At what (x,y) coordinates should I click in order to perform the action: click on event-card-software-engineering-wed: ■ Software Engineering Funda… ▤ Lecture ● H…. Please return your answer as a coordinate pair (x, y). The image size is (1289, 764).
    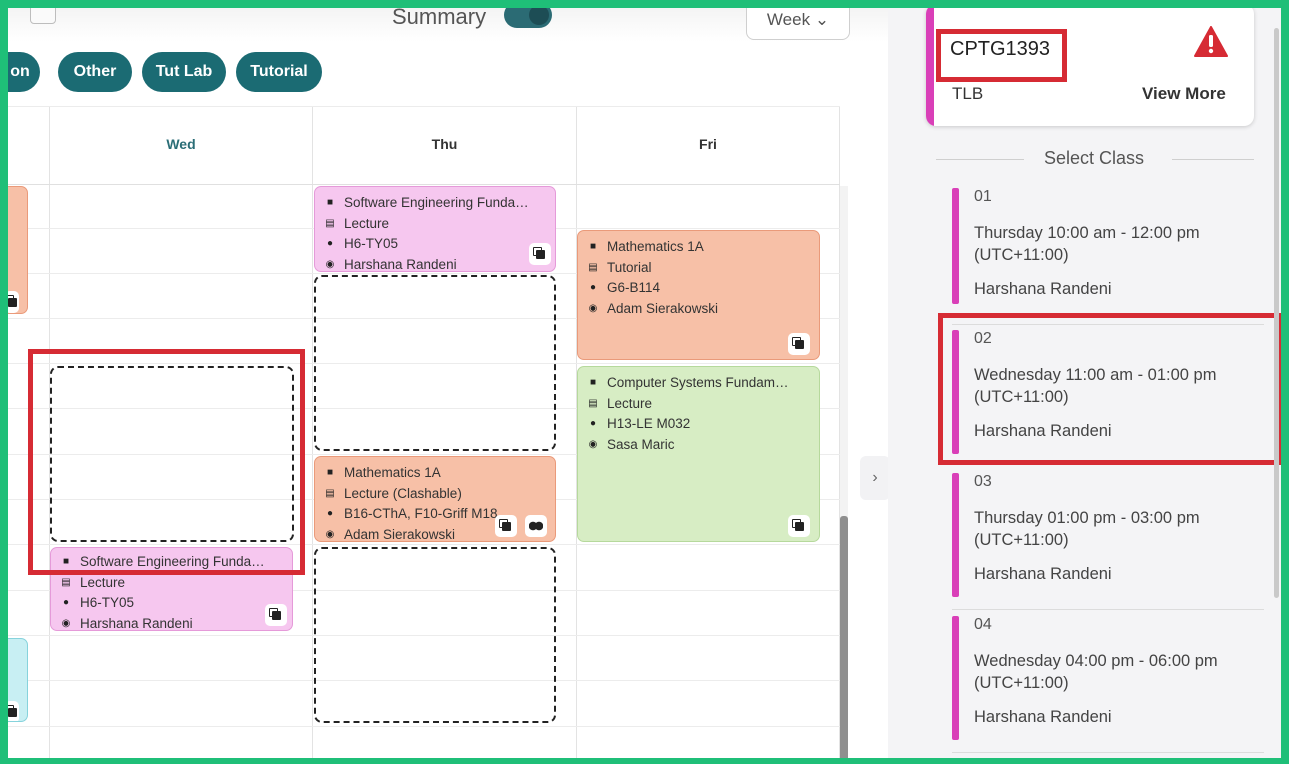
    Looking at the image, I should click on (171, 589).